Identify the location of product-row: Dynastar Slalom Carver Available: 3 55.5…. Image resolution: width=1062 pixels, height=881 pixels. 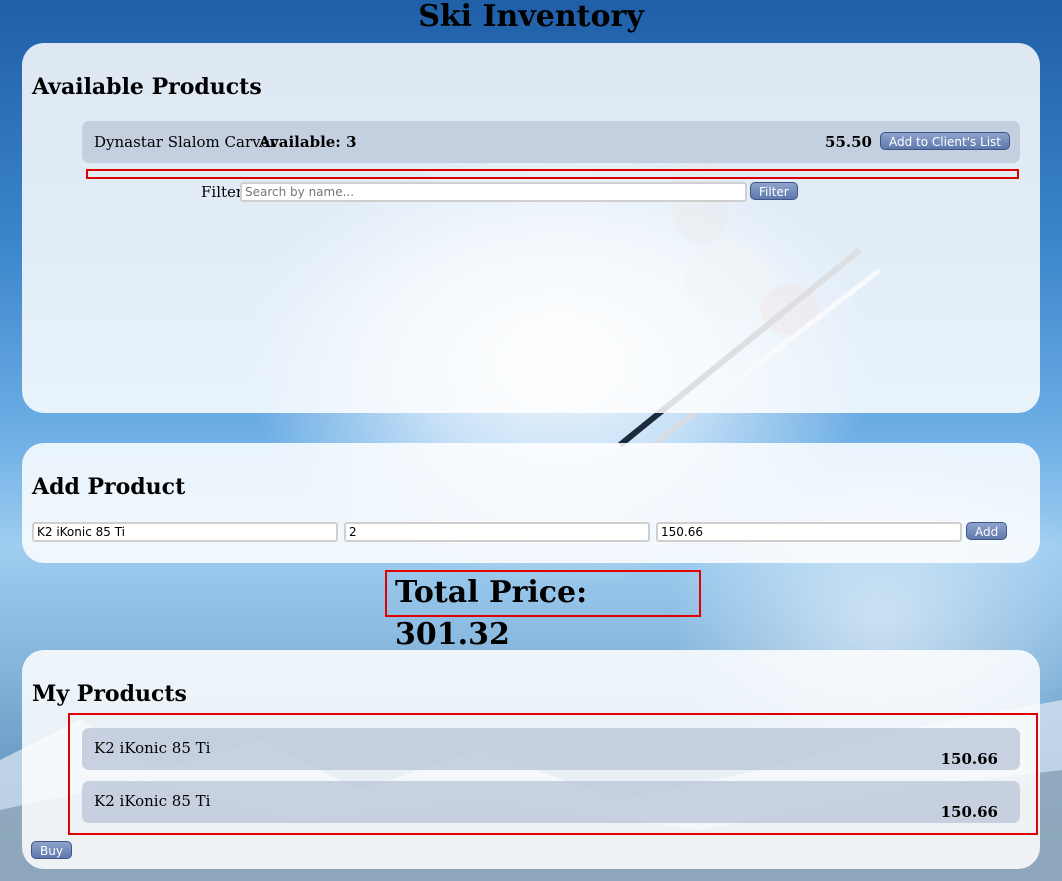
(551, 142).